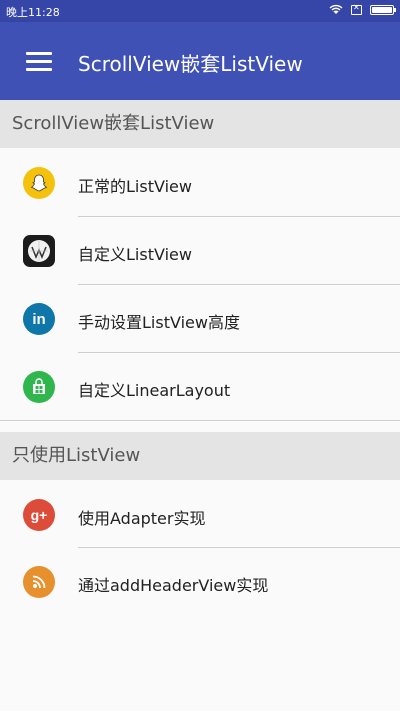 The width and height of the screenshot is (400, 711). What do you see at coordinates (39, 582) in the screenshot?
I see `rss-icon` at bounding box center [39, 582].